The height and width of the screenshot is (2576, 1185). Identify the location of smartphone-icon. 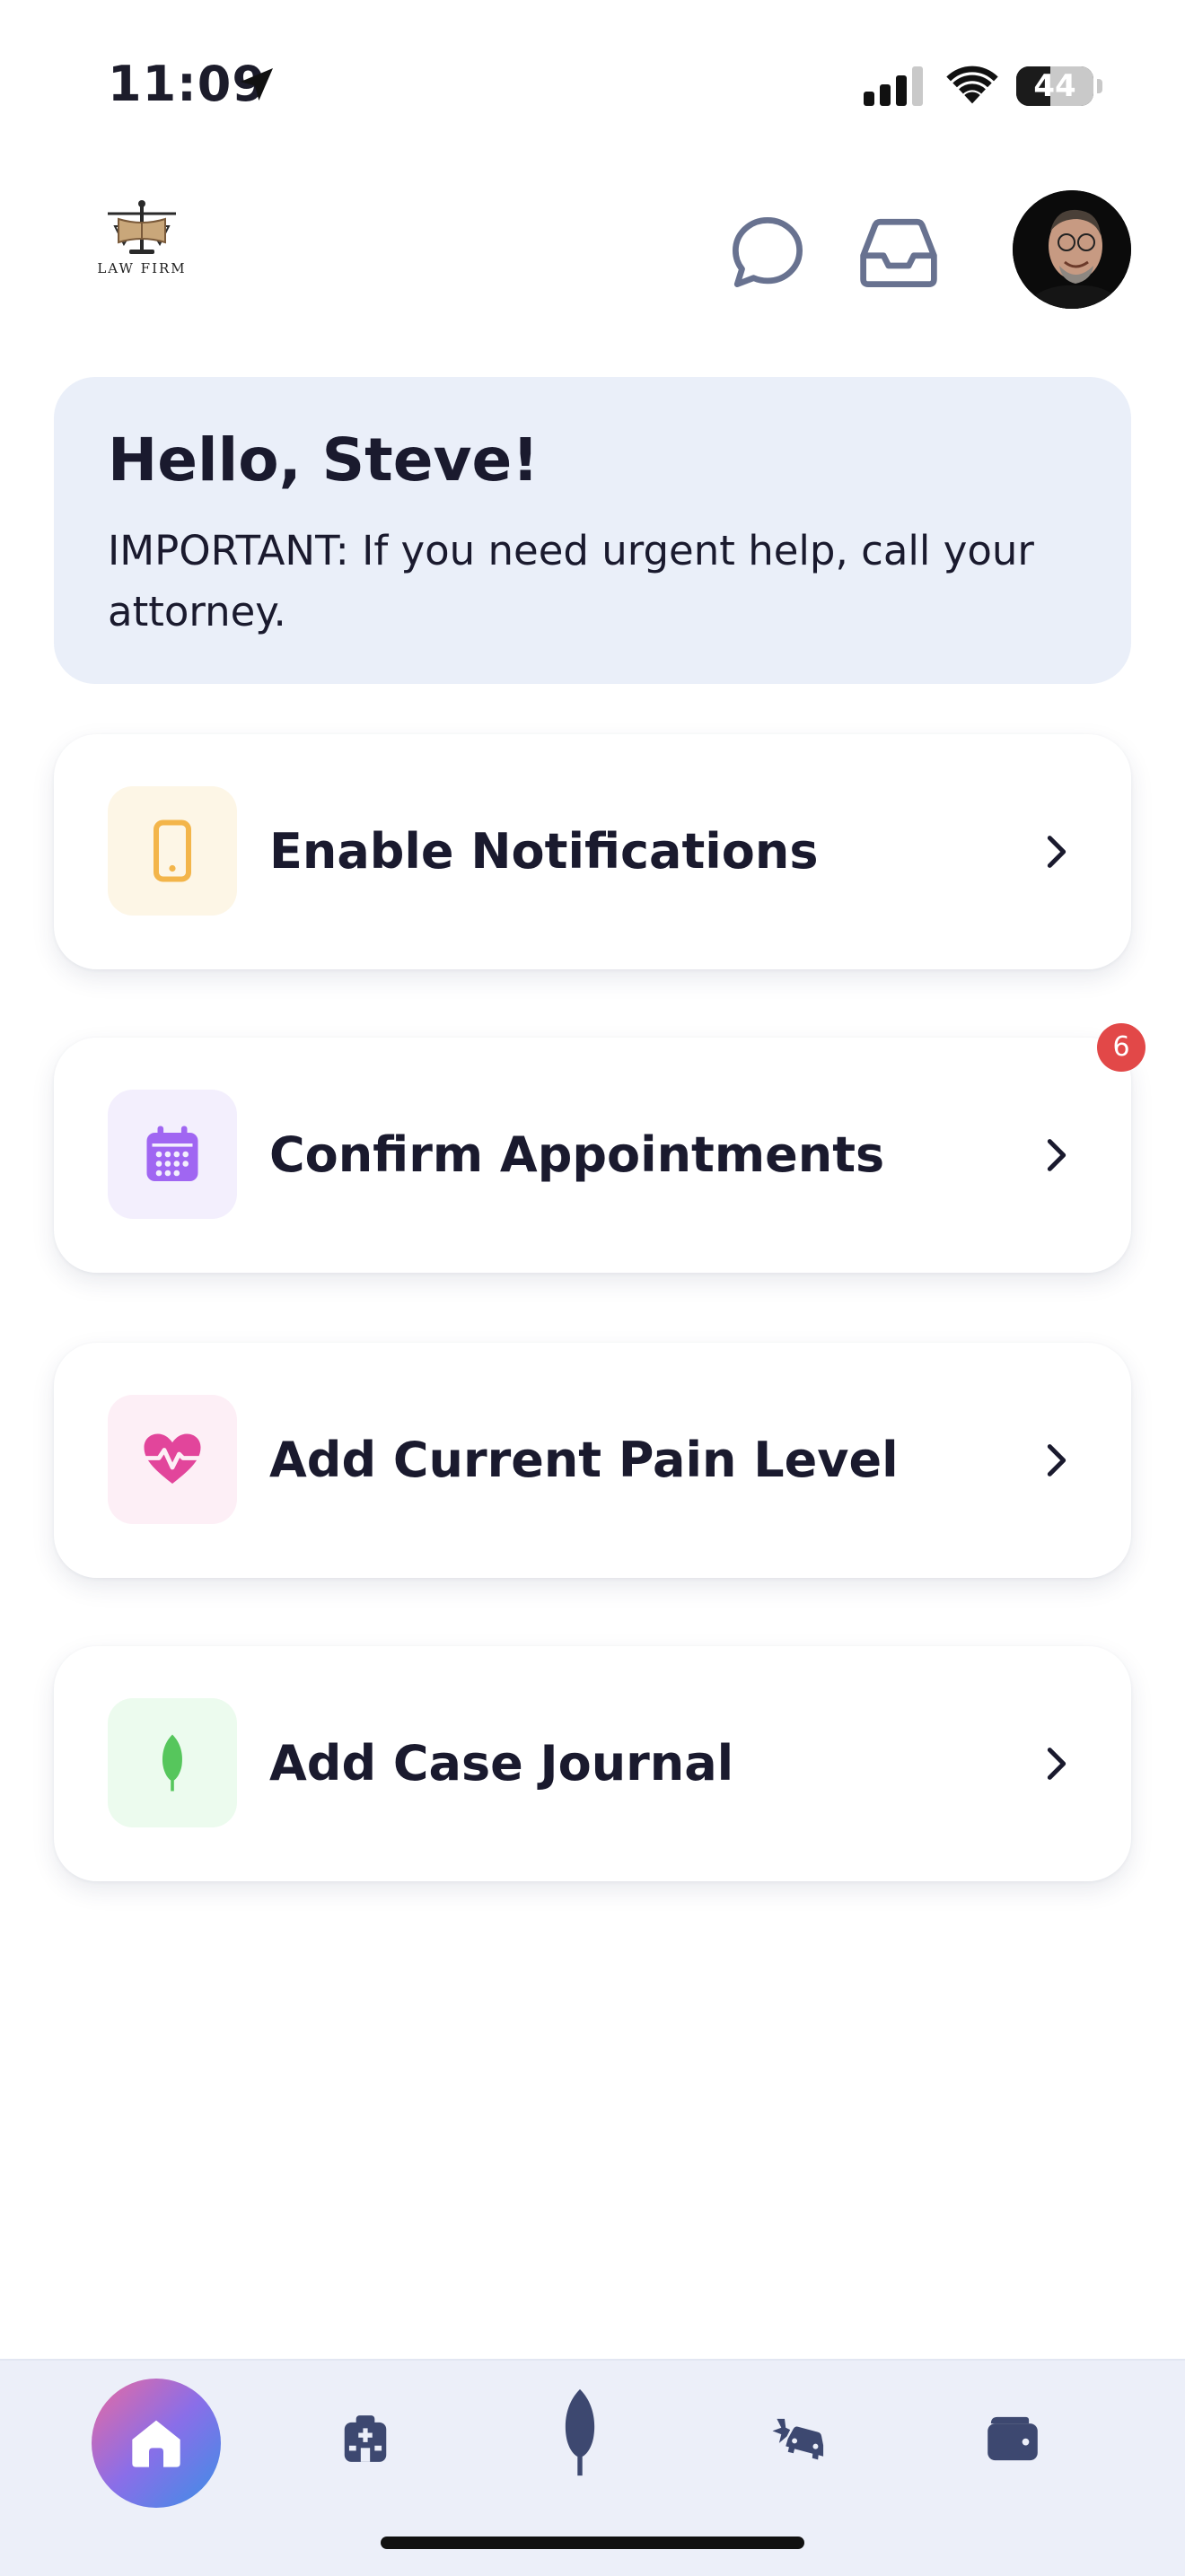
(172, 850).